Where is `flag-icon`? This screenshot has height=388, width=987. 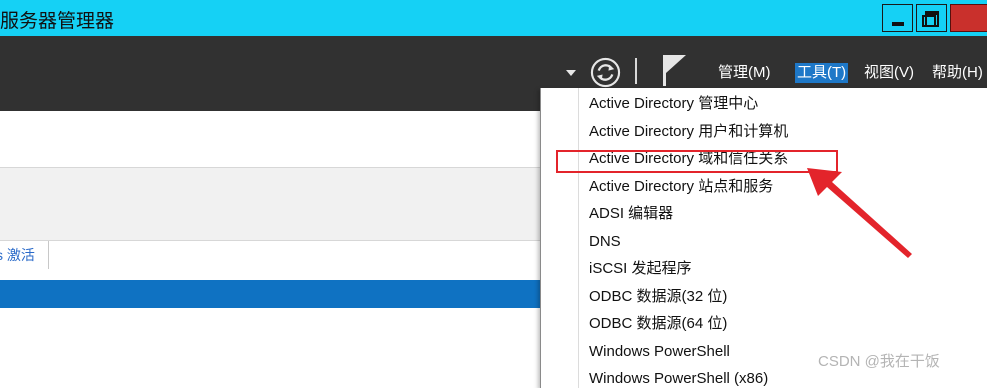 flag-icon is located at coordinates (674, 70).